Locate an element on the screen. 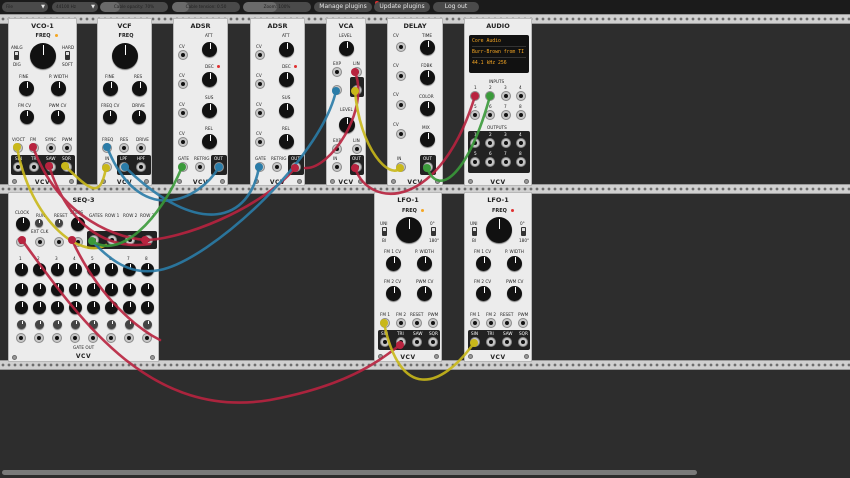  attack-knob is located at coordinates (286, 49).